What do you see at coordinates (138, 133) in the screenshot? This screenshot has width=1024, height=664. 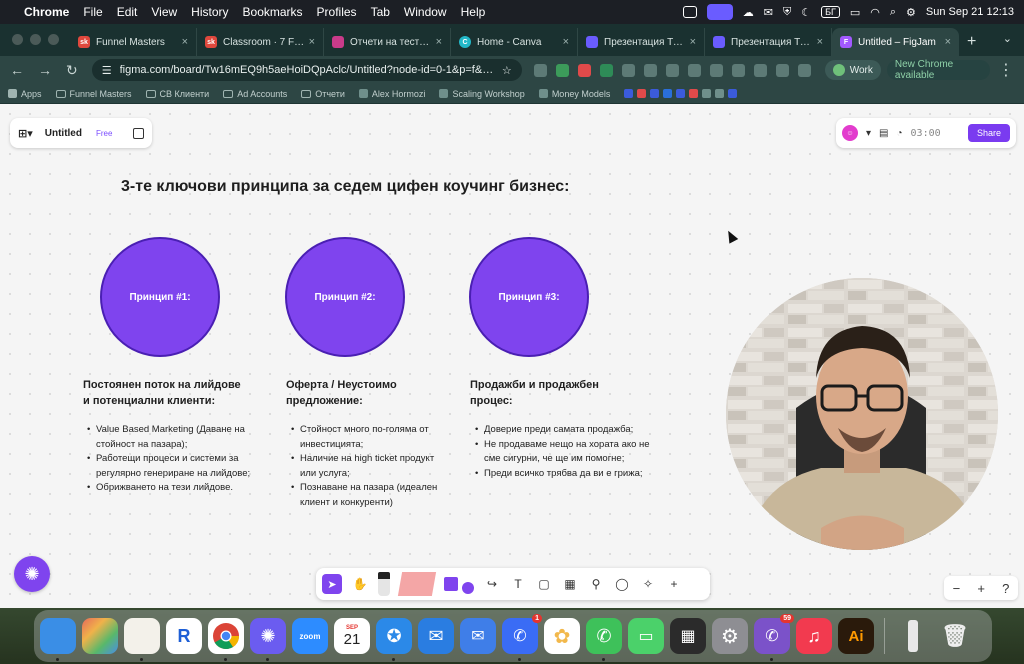 I see `pages-icon` at bounding box center [138, 133].